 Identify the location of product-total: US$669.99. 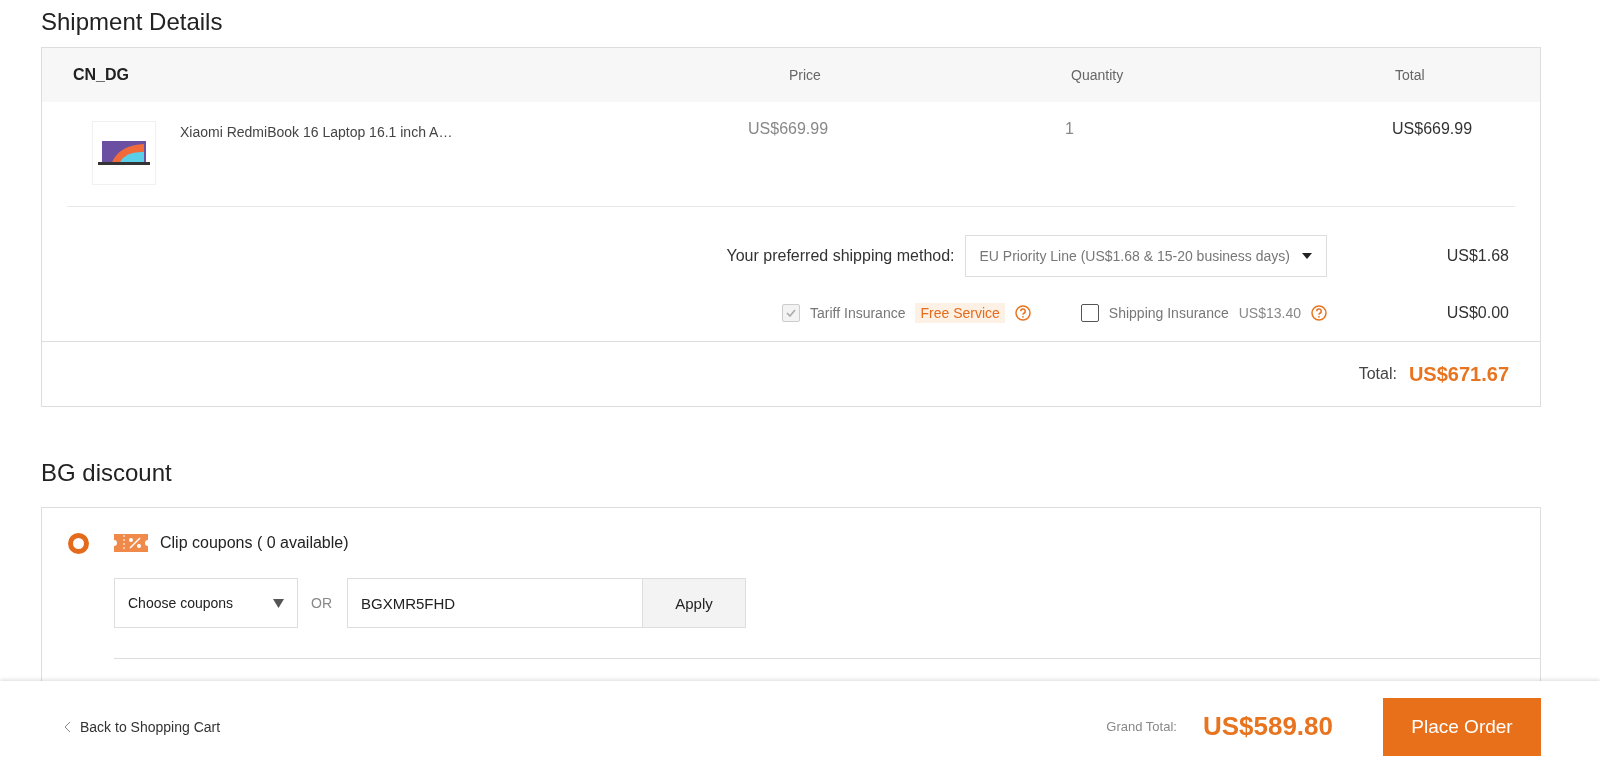
(1432, 129).